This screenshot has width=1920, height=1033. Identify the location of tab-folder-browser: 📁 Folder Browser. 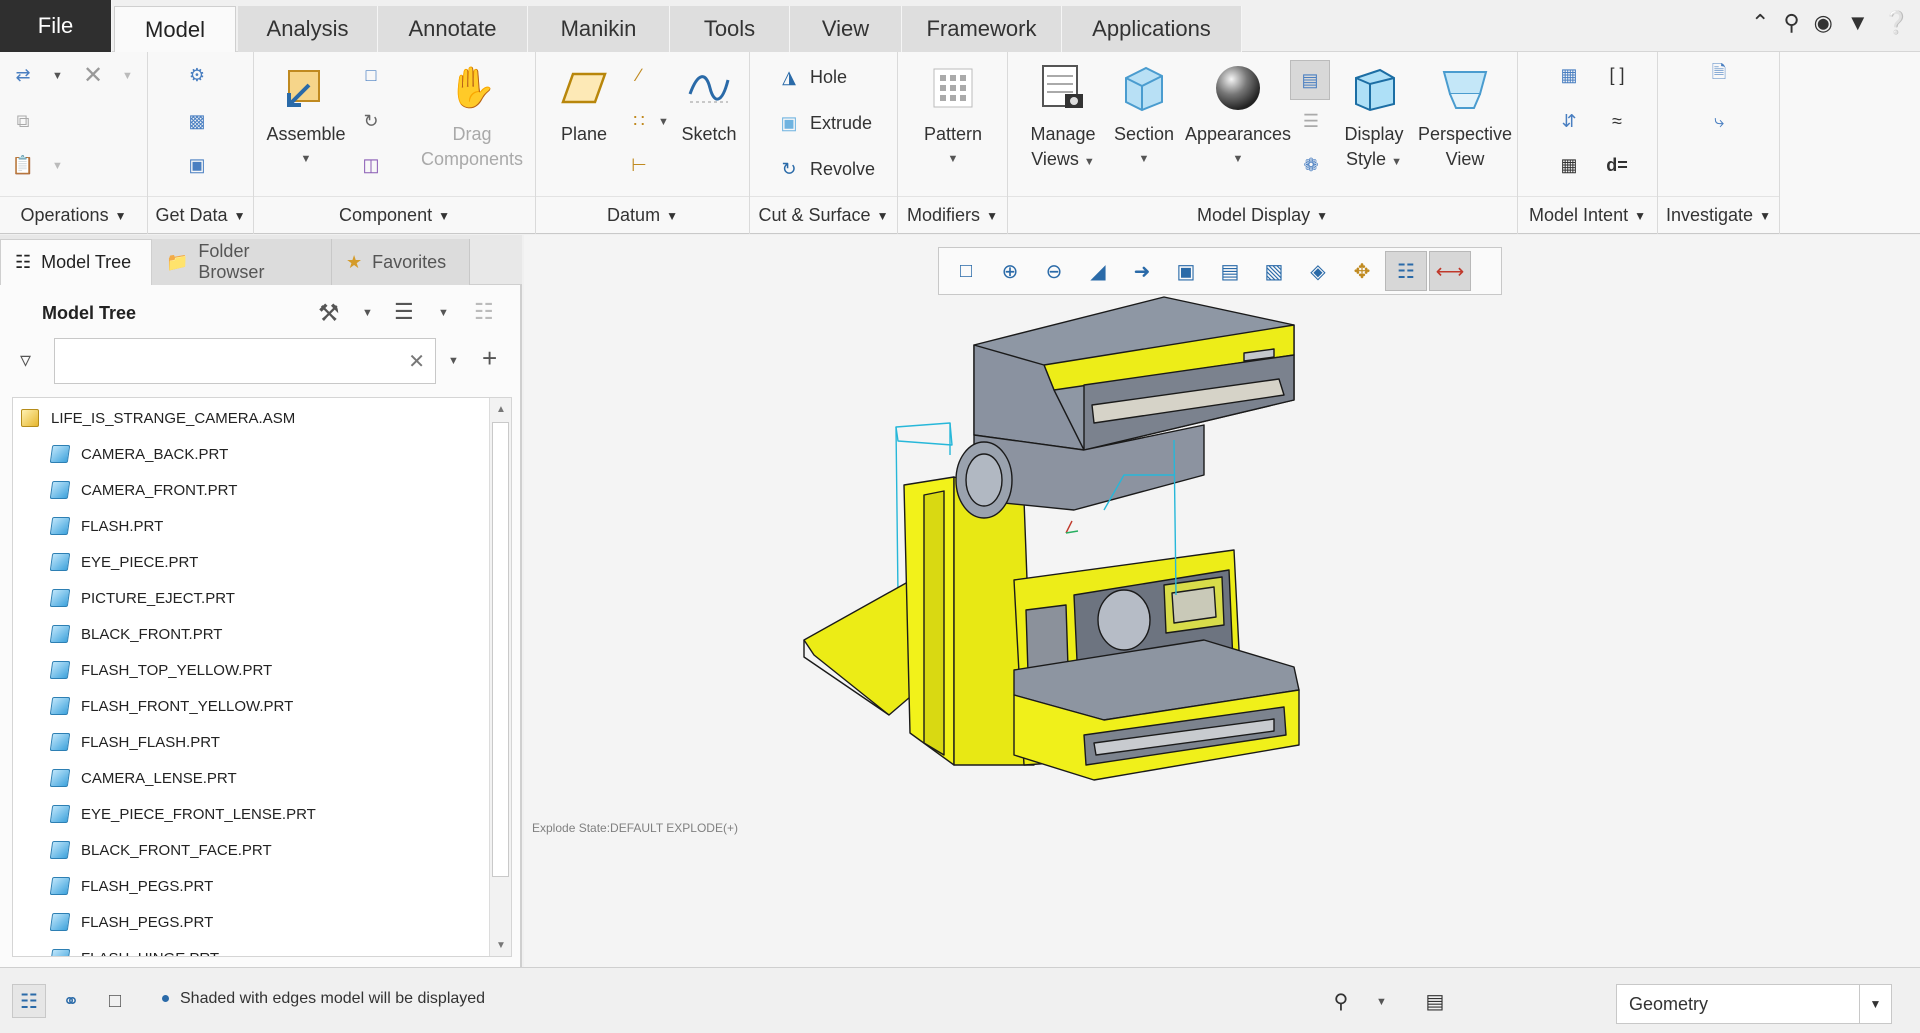
(242, 262).